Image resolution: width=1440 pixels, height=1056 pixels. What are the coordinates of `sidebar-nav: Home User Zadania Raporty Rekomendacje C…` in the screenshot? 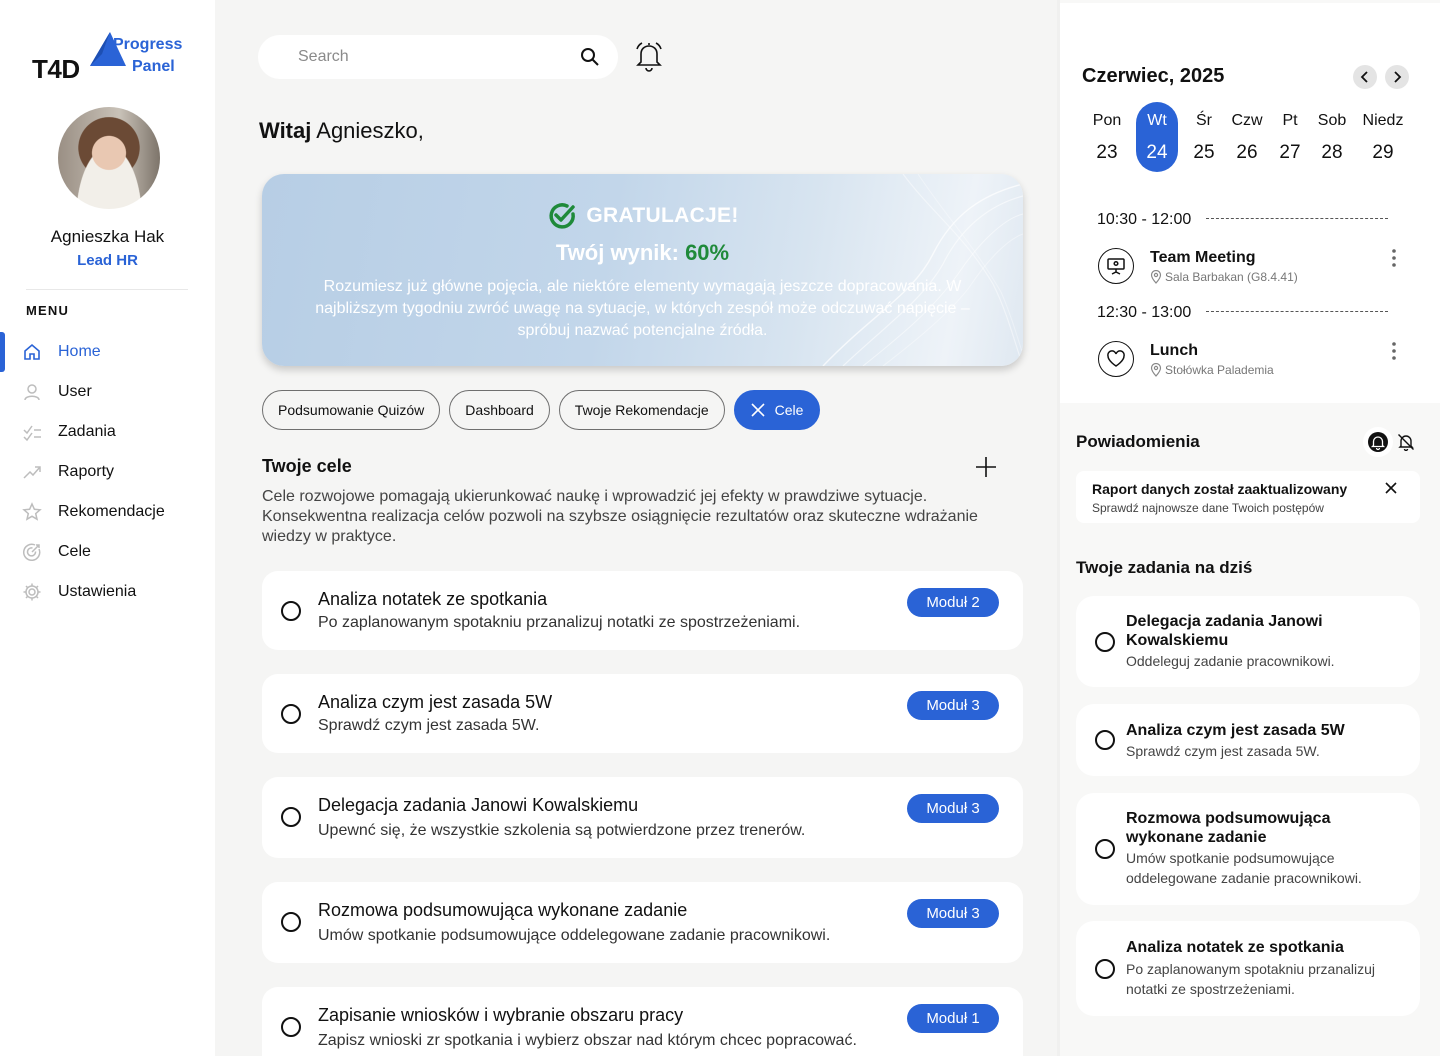 It's located at (107, 472).